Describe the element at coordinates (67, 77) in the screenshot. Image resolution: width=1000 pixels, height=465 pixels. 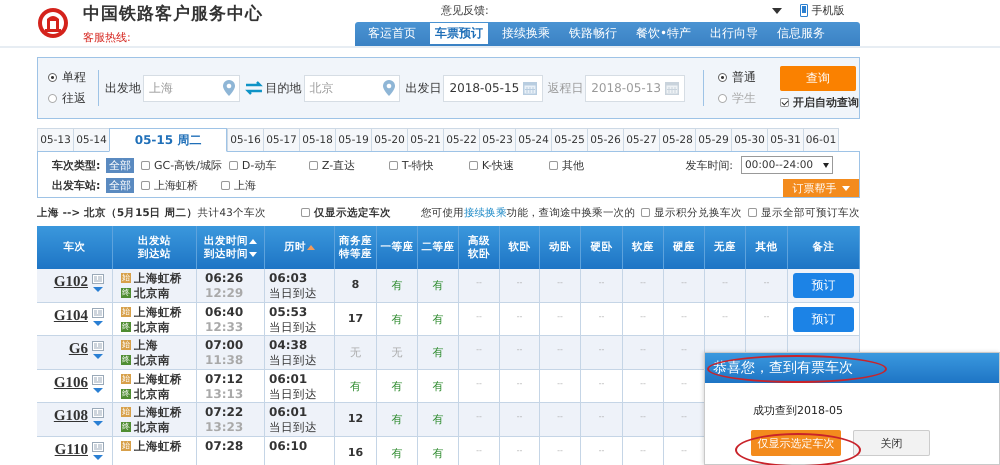
I see `trip-type-radio: 单程` at that location.